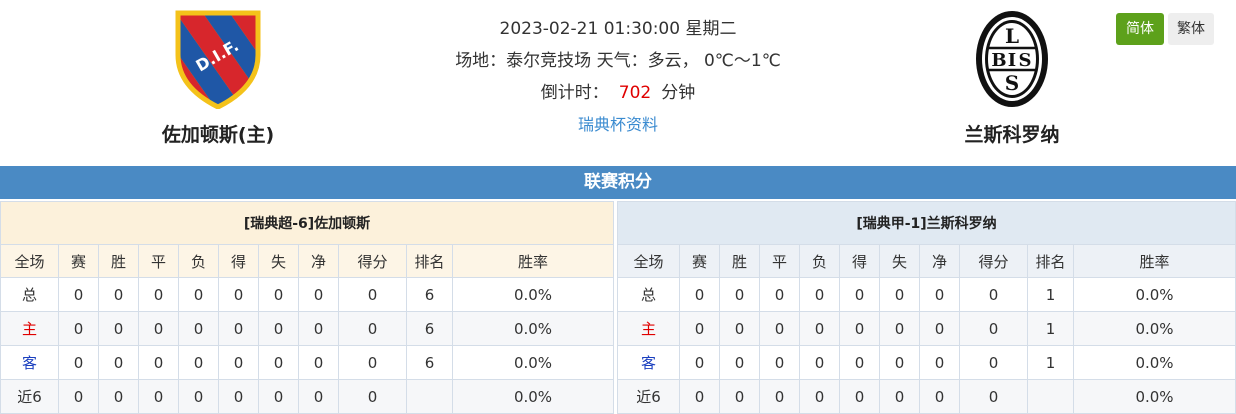 Image resolution: width=1236 pixels, height=414 pixels. I want to click on away-team-logo: L B · I S S, so click(1012, 59).